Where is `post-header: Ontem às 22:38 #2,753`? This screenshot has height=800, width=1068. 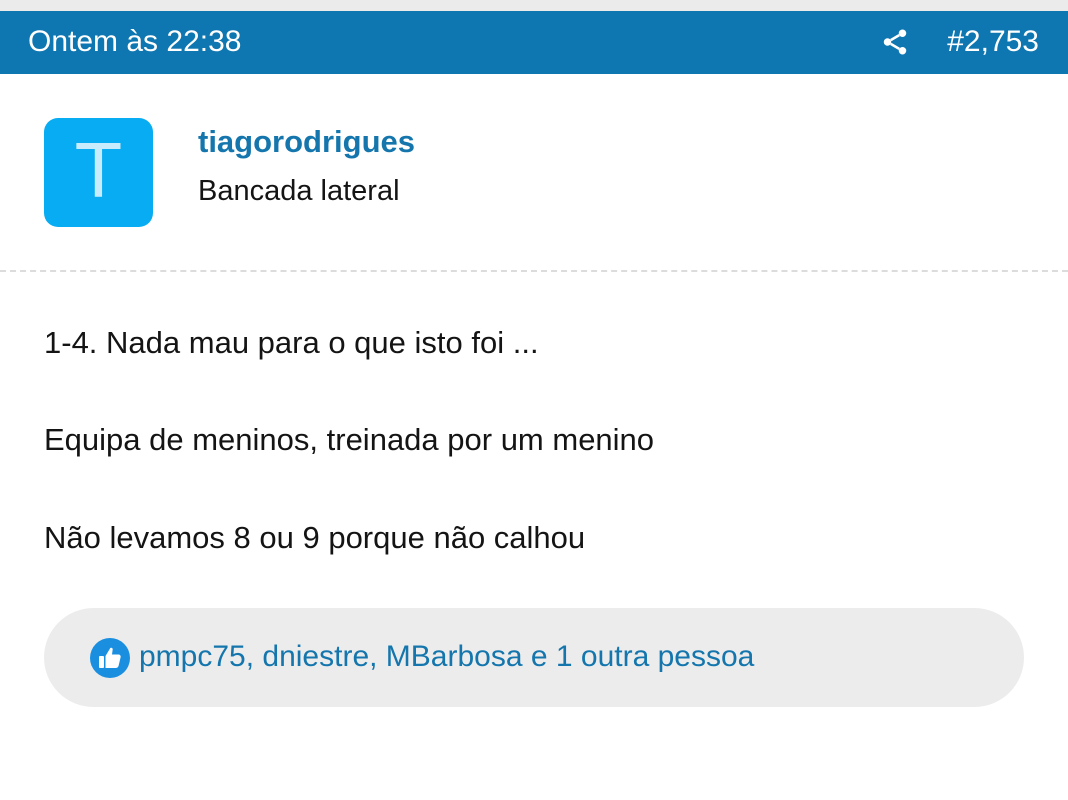 post-header: Ontem às 22:38 #2,753 is located at coordinates (534, 42).